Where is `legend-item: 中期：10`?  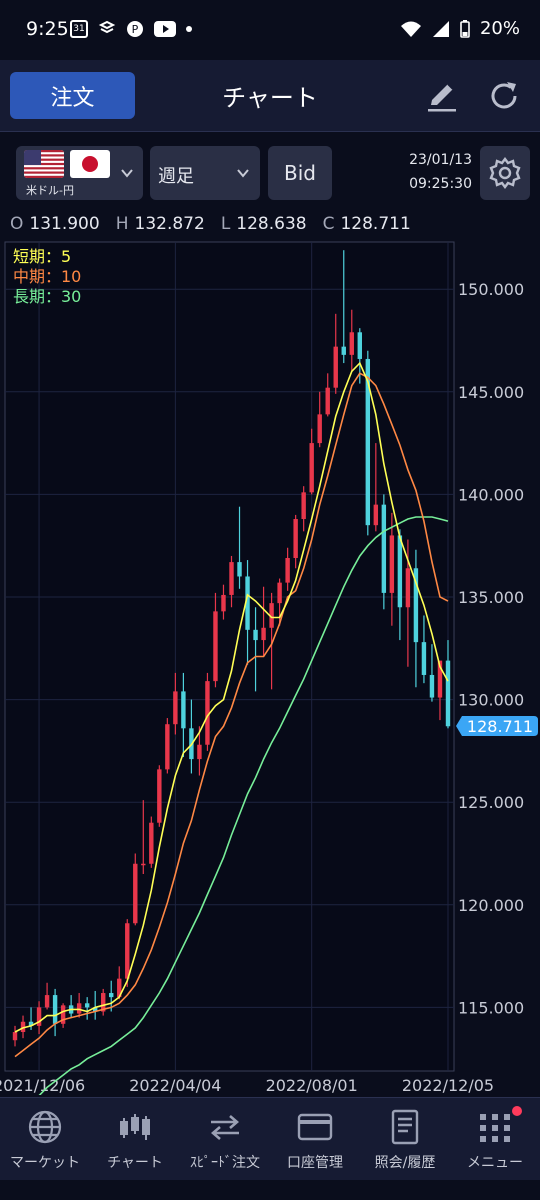 legend-item: 中期：10 is located at coordinates (47, 276).